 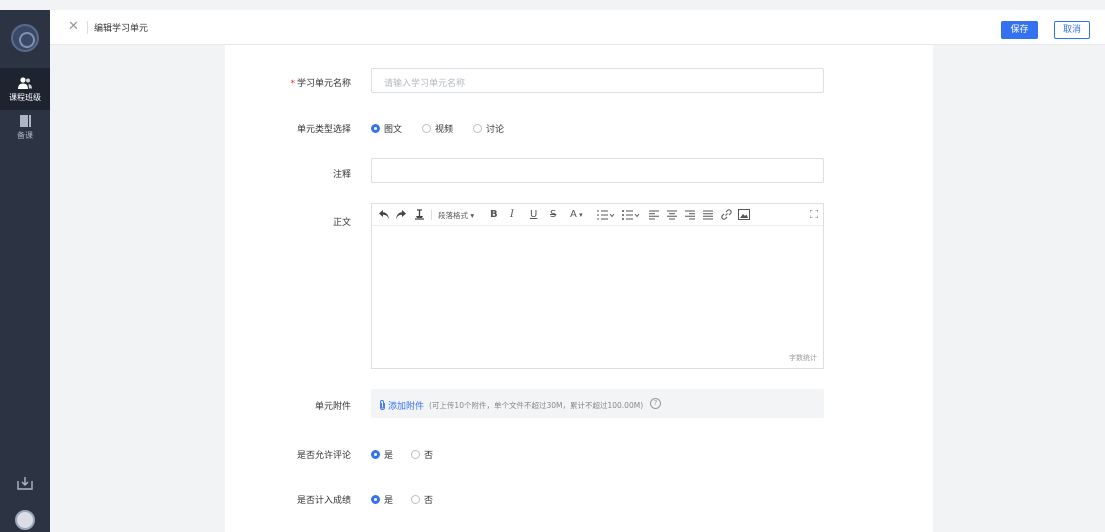 I want to click on school-logo-icon, so click(x=25, y=38).